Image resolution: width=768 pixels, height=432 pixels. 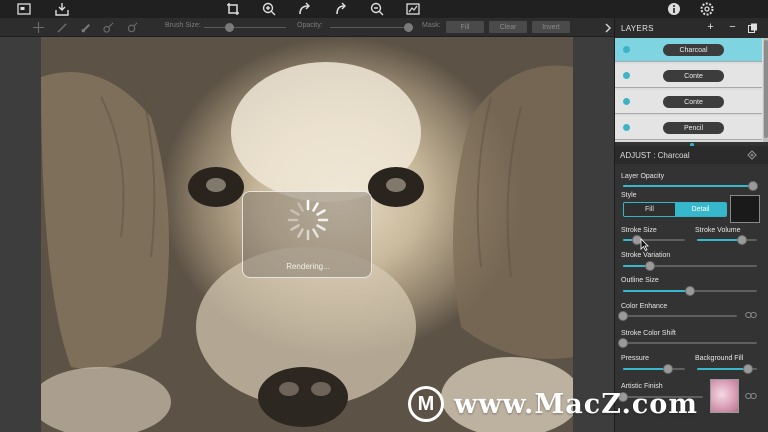 I want to click on settings-icon, so click(x=707, y=9).